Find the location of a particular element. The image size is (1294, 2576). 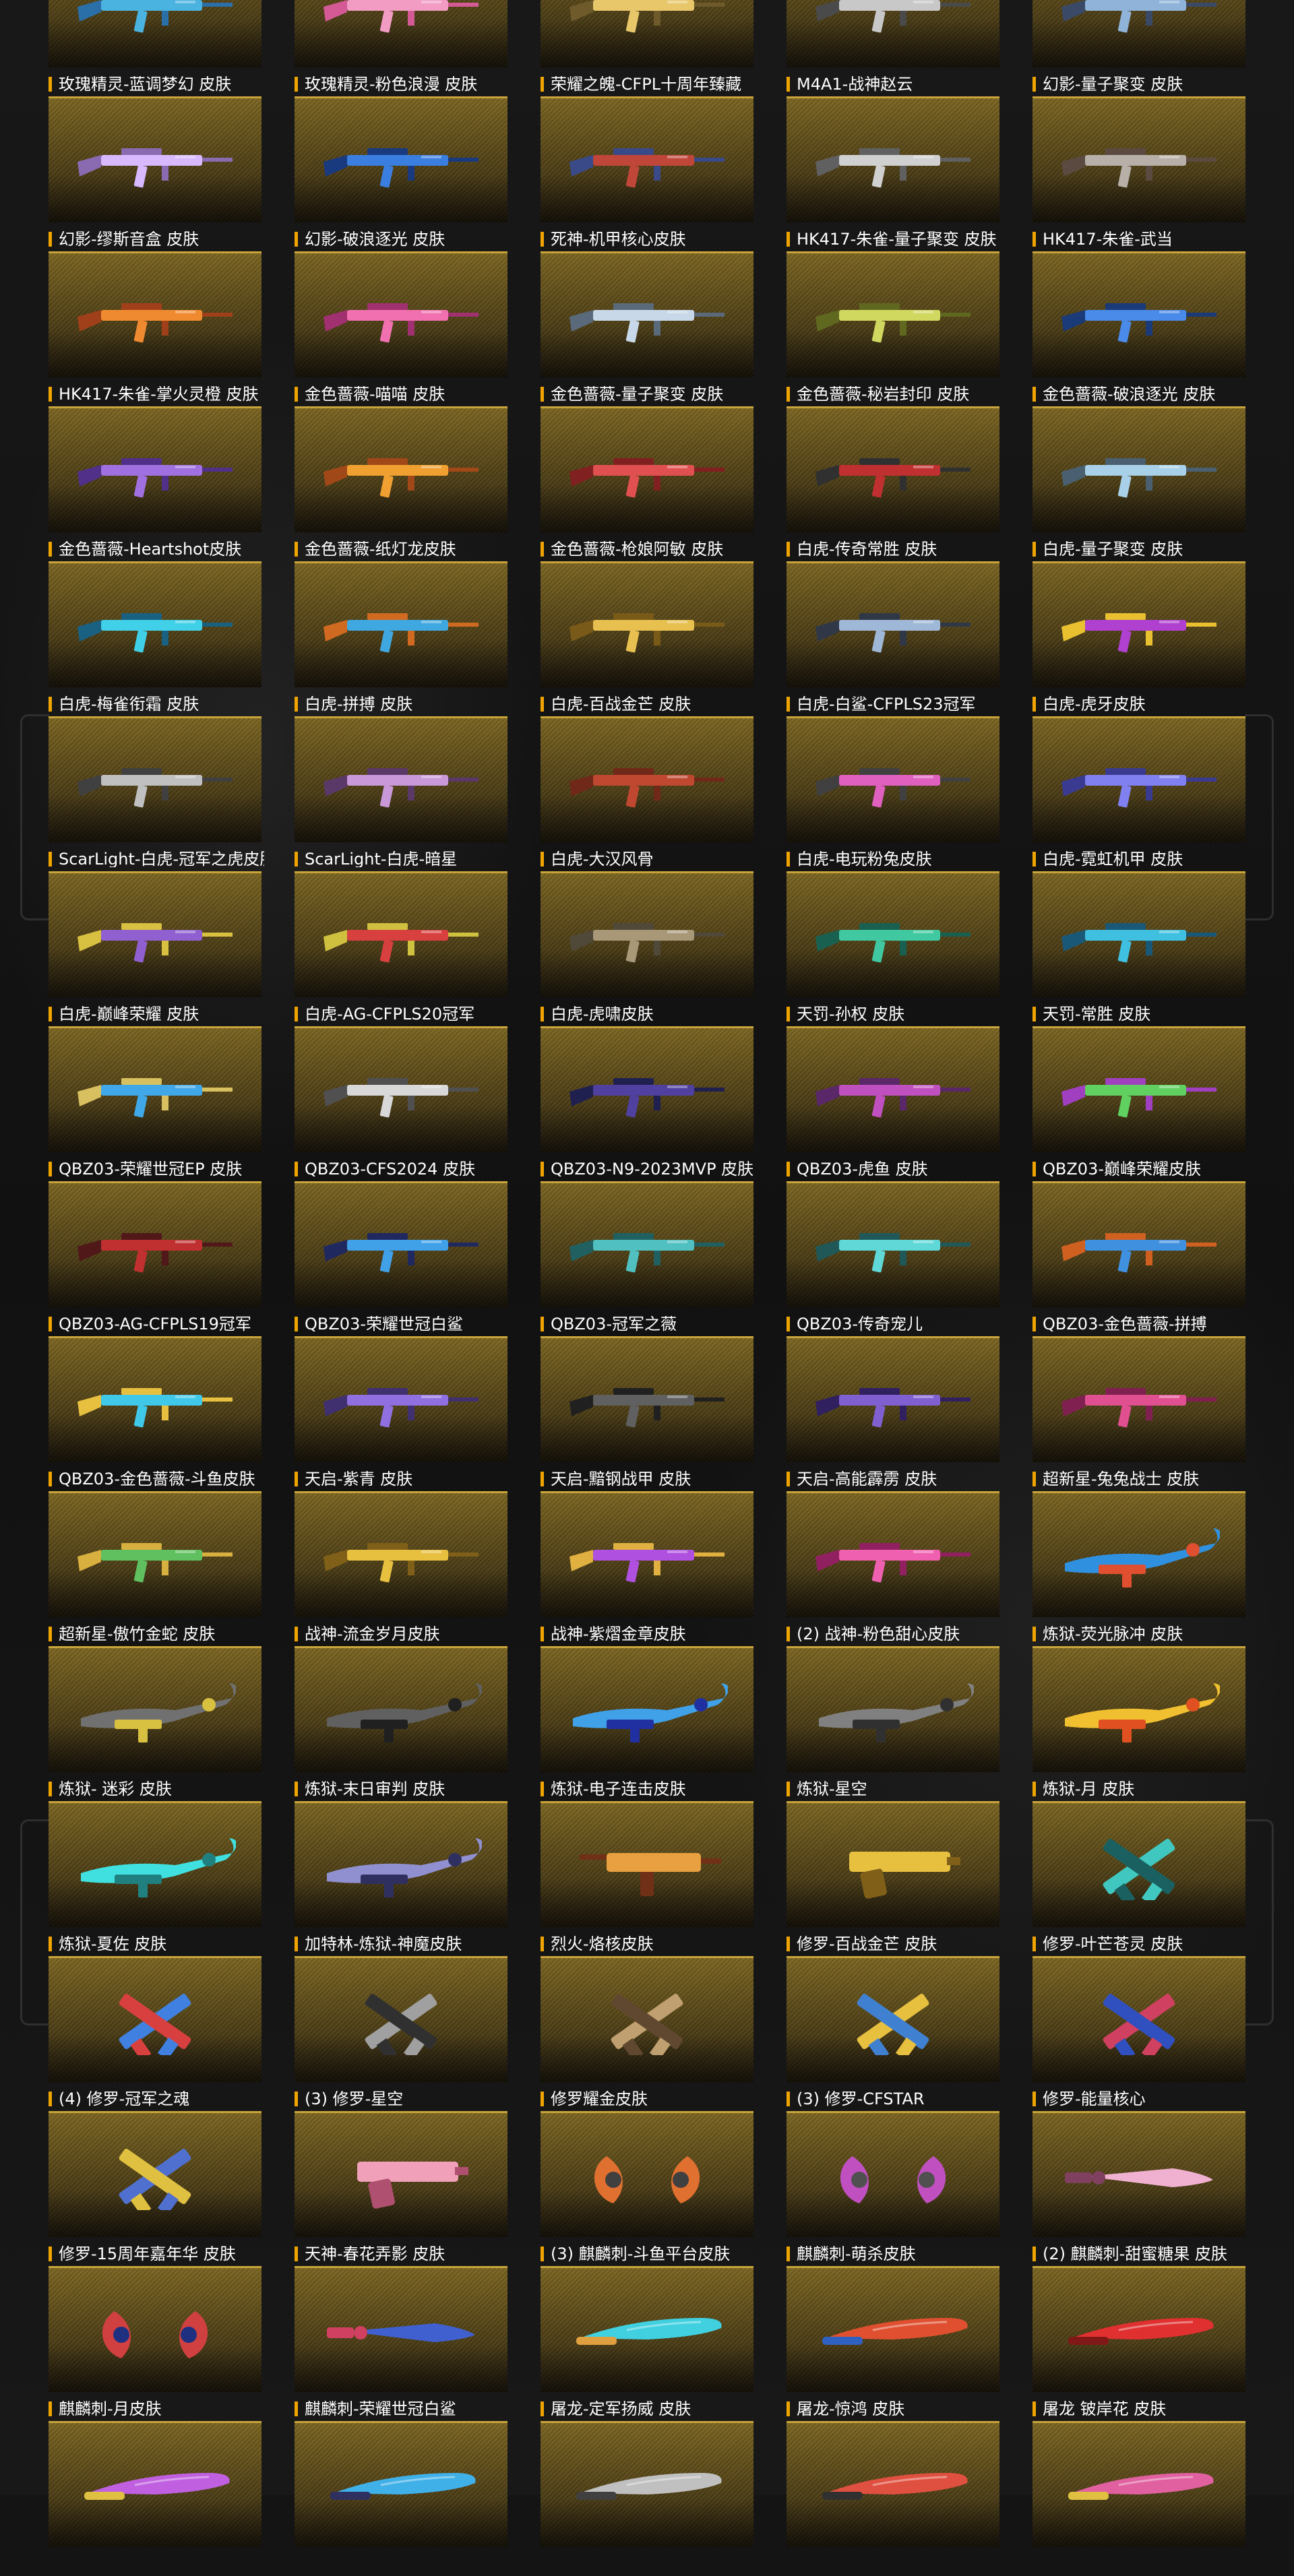

skin-card: QBZ03-传奇宠儿 is located at coordinates (893, 1258).